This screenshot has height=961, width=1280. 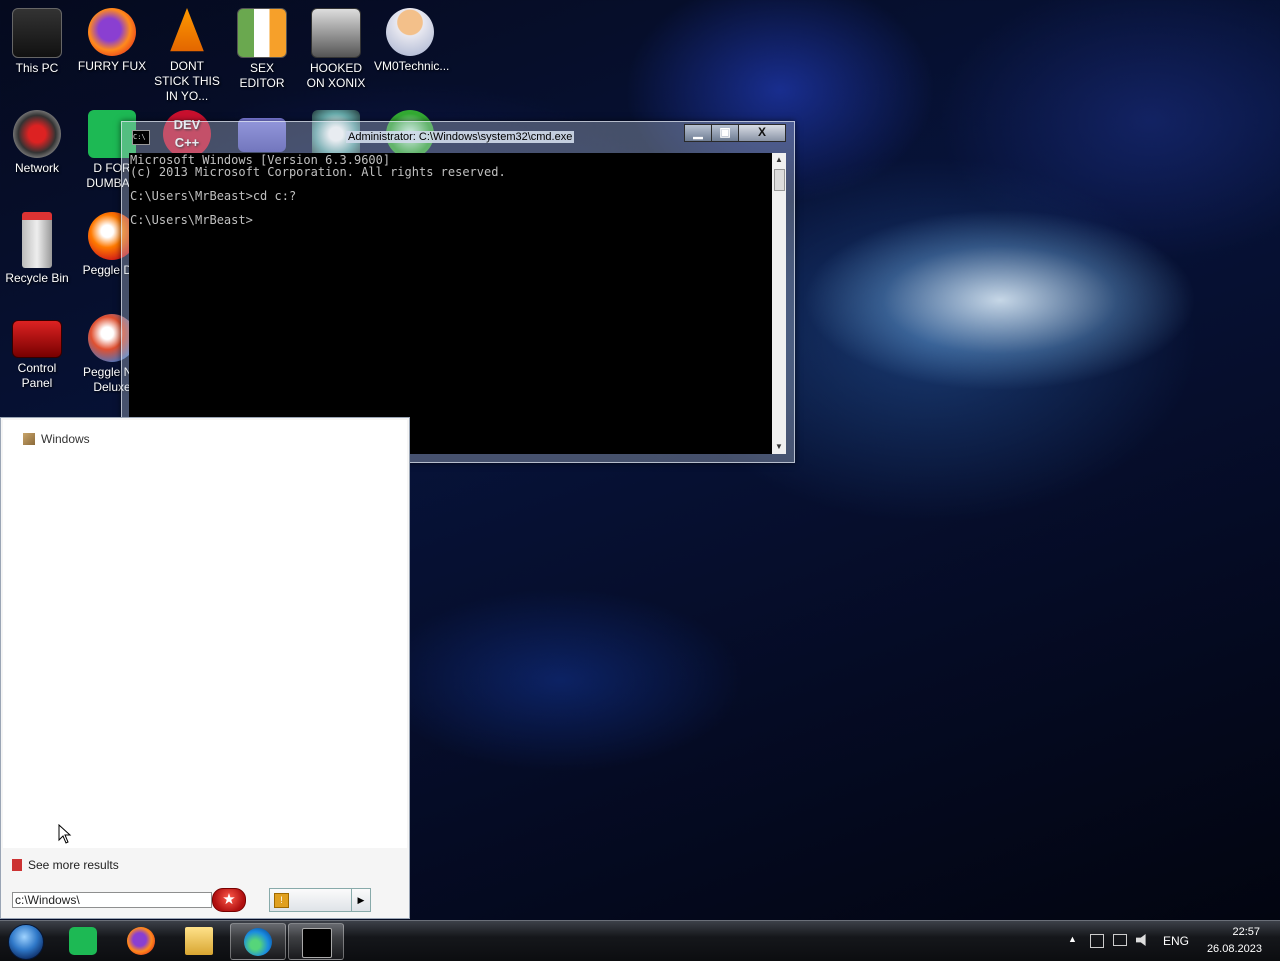 I want to click on start-orb-button, so click(x=26, y=942).